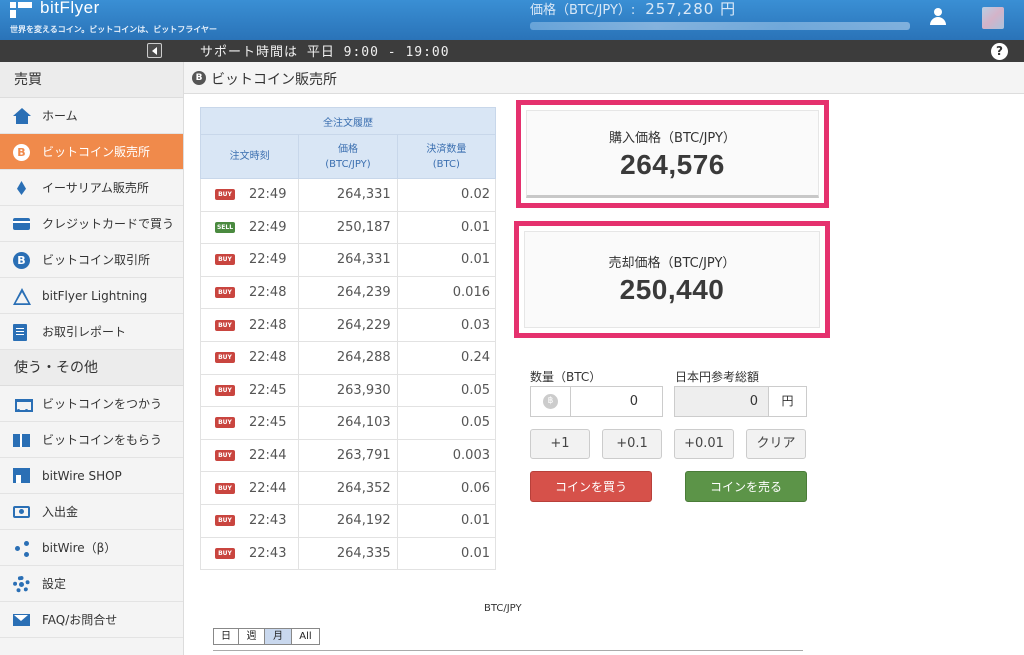 The width and height of the screenshot is (1024, 655). I want to click on sidebar-item-label: bitWire SHOP, so click(82, 476).